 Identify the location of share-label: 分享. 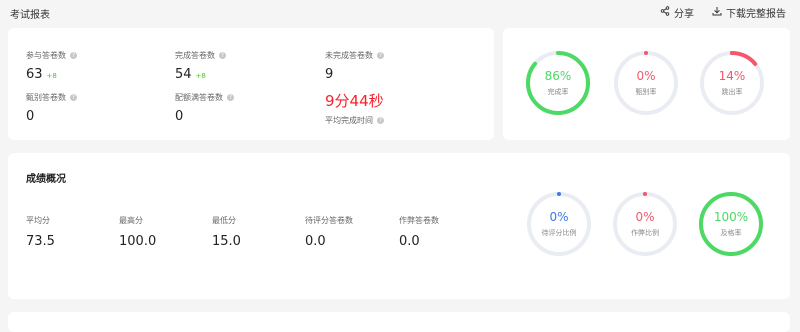
(684, 14).